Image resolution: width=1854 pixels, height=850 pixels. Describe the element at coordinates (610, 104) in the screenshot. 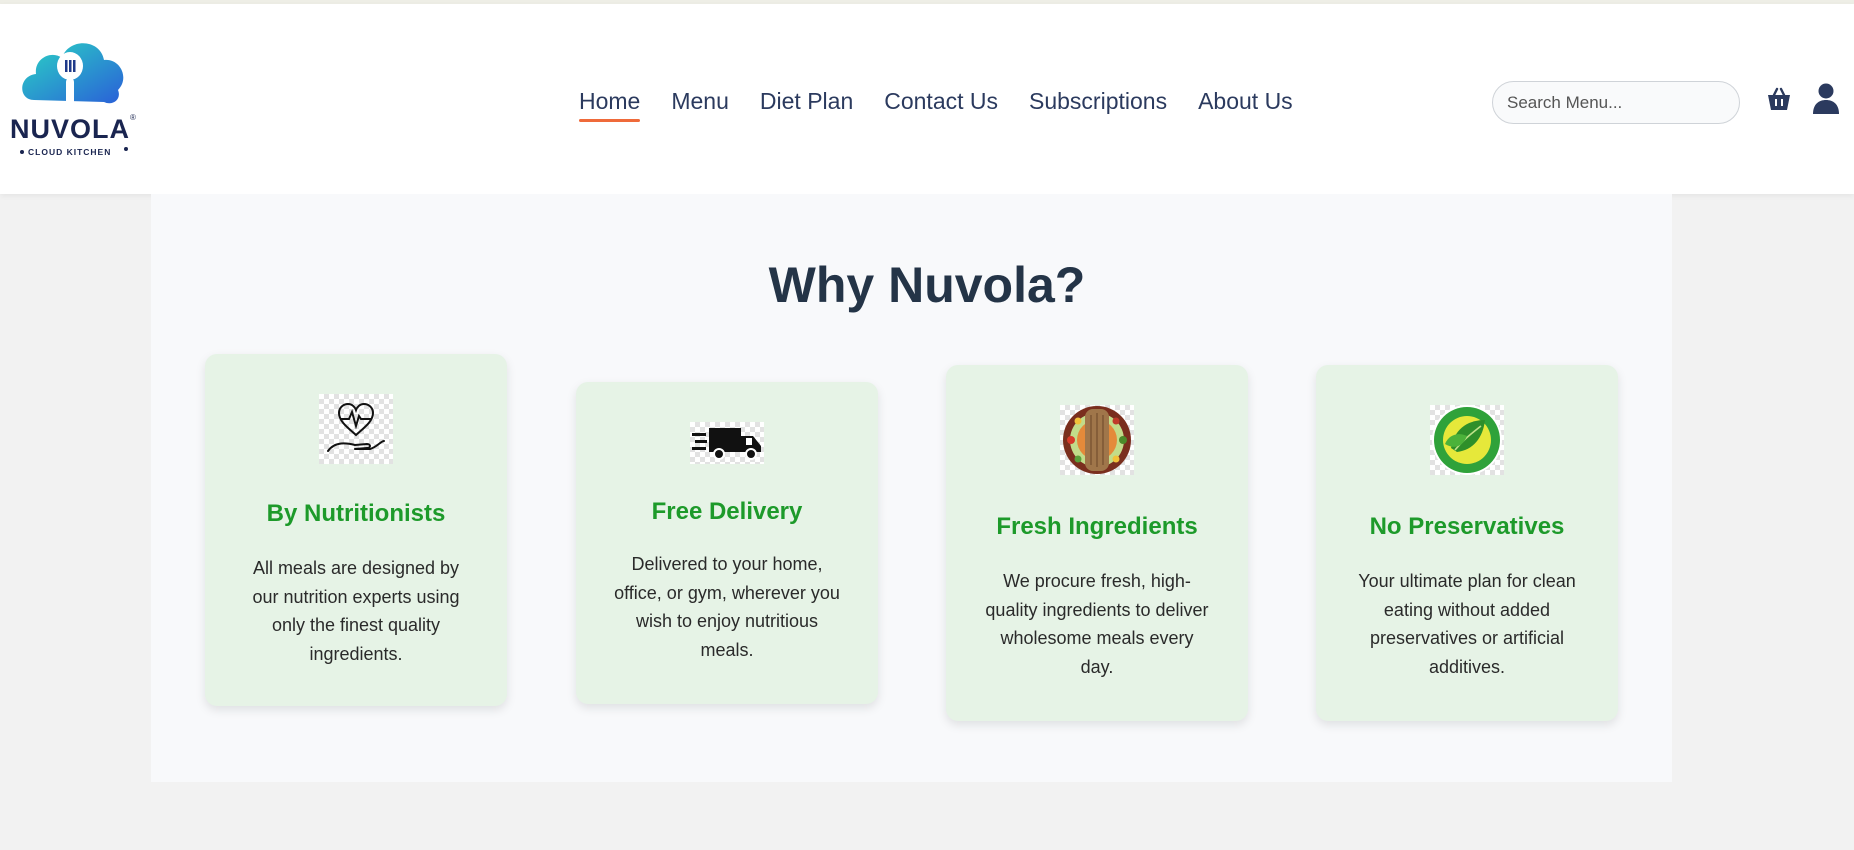

I see `nav-home: Home` at that location.